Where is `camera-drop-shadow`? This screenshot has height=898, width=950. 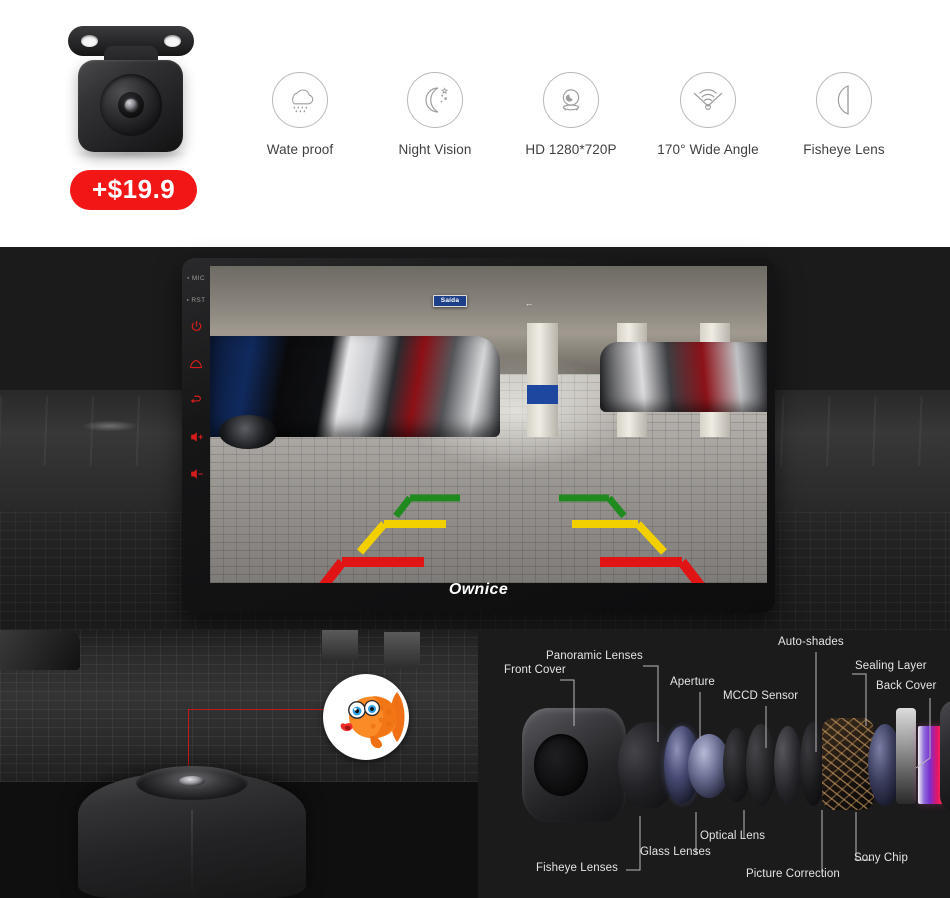 camera-drop-shadow is located at coordinates (130, 154).